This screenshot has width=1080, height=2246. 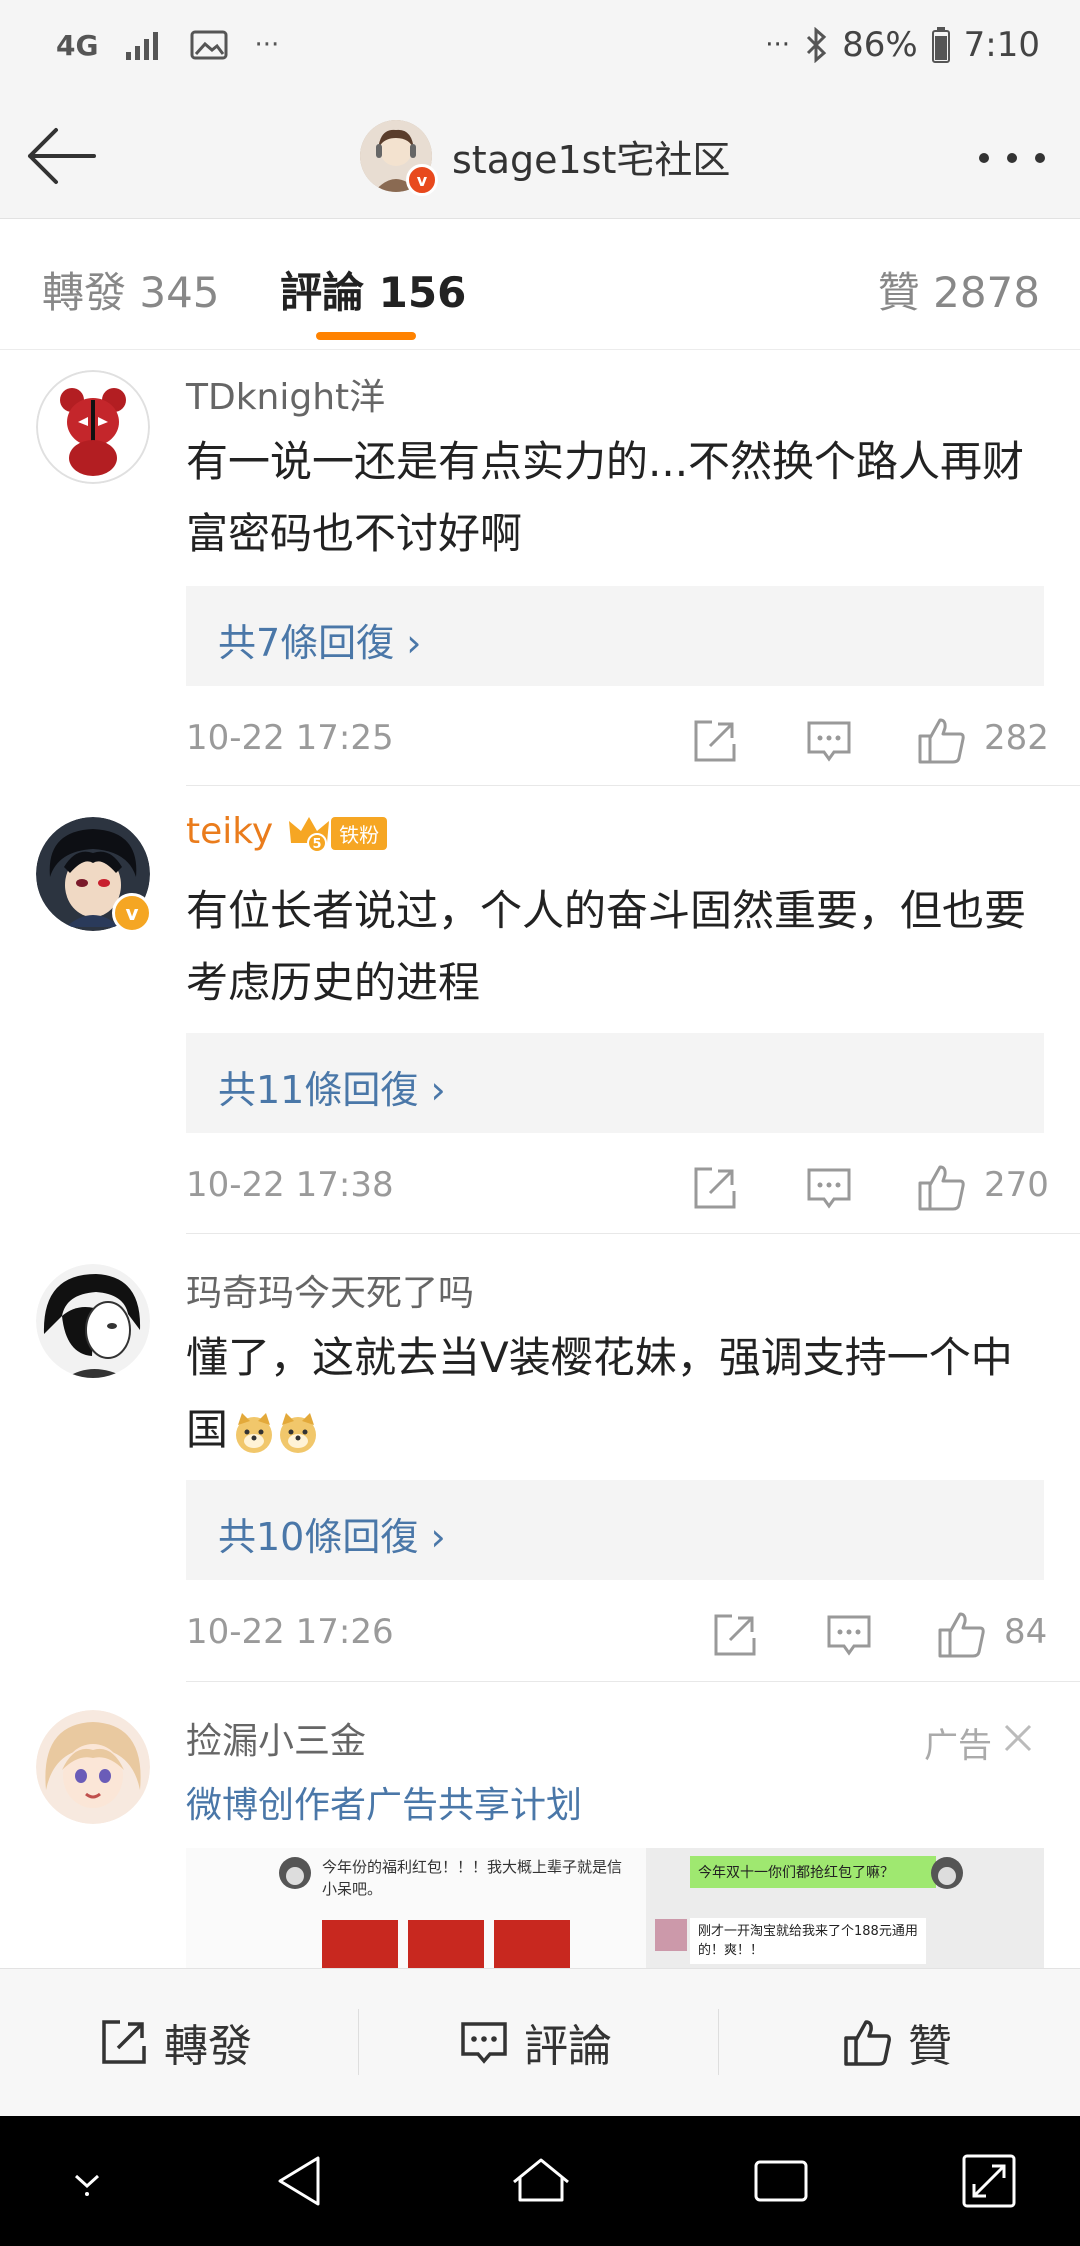 What do you see at coordinates (615, 636) in the screenshot?
I see `replies-box: 共7條回復 ›` at bounding box center [615, 636].